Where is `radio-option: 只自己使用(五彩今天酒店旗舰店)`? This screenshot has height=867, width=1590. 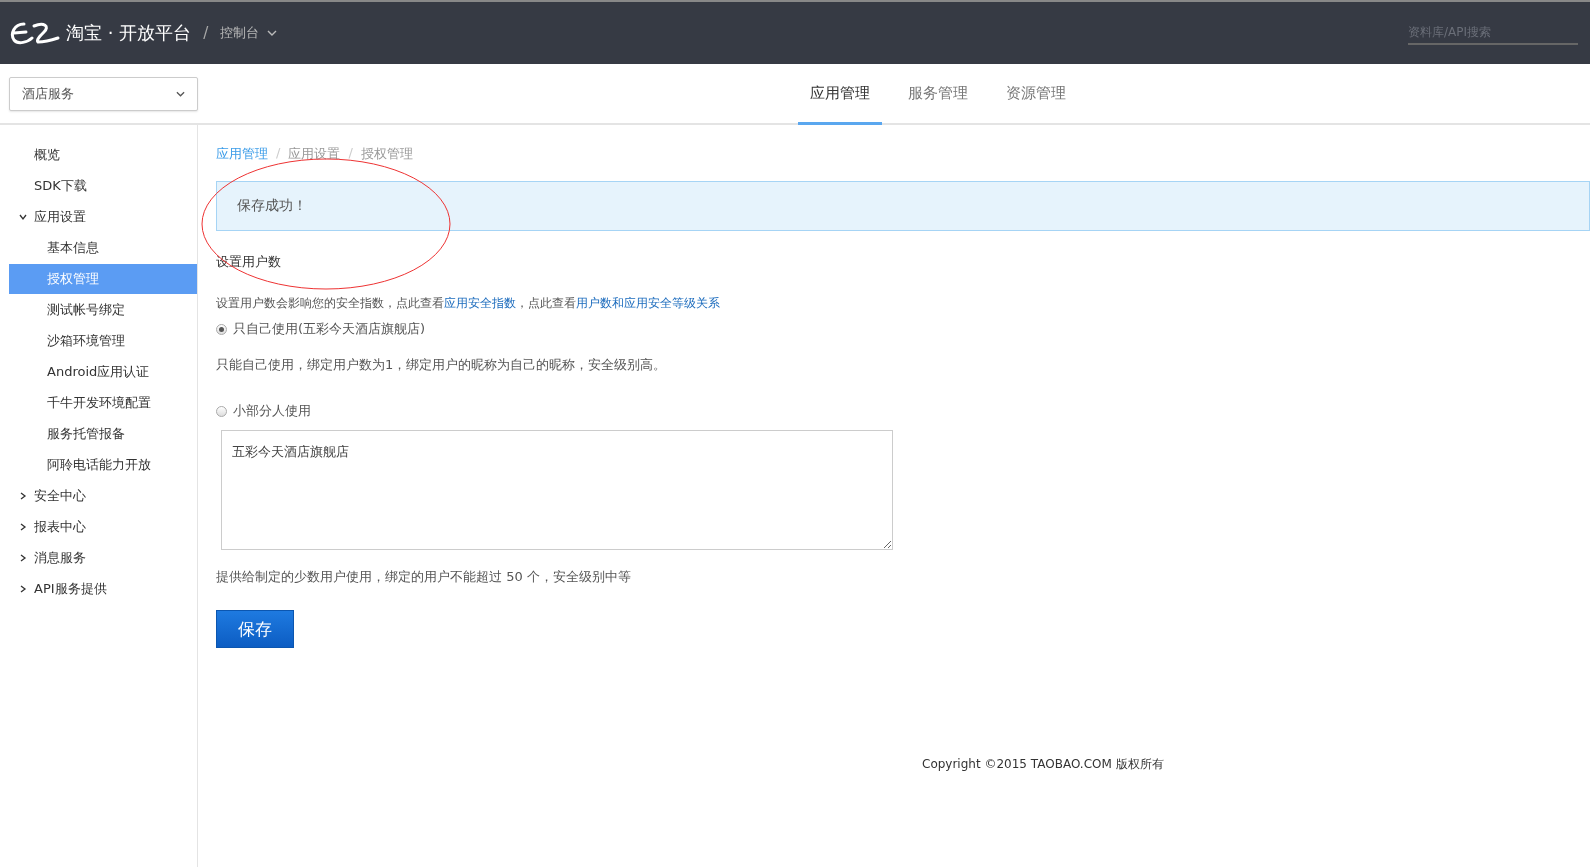 radio-option: 只自己使用(五彩今天酒店旗舰店) is located at coordinates (903, 329).